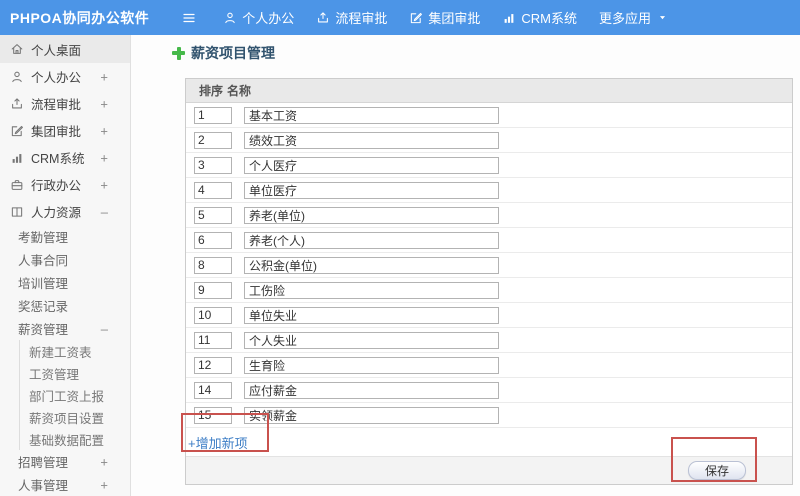 The height and width of the screenshot is (496, 800). What do you see at coordinates (17, 212) in the screenshot?
I see `hr-icon` at bounding box center [17, 212].